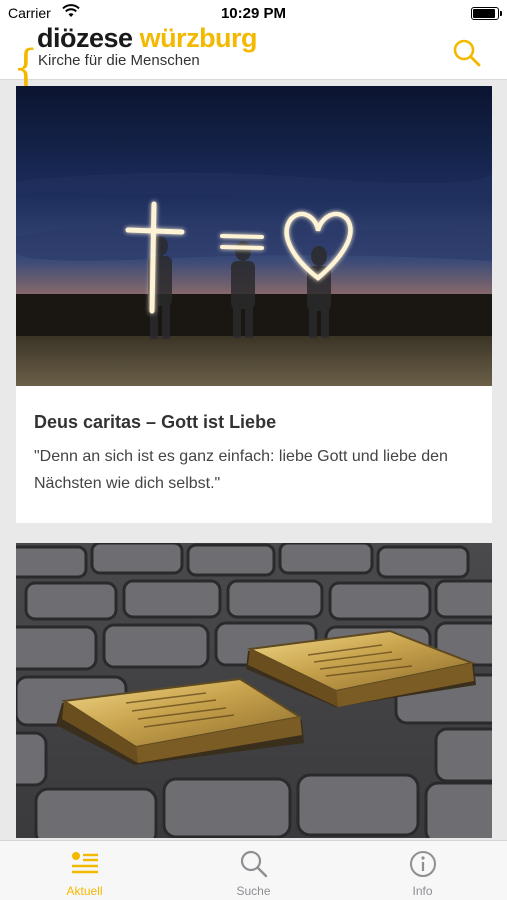  Describe the element at coordinates (26, 68) in the screenshot. I see `logo-brace-icon: {` at that location.